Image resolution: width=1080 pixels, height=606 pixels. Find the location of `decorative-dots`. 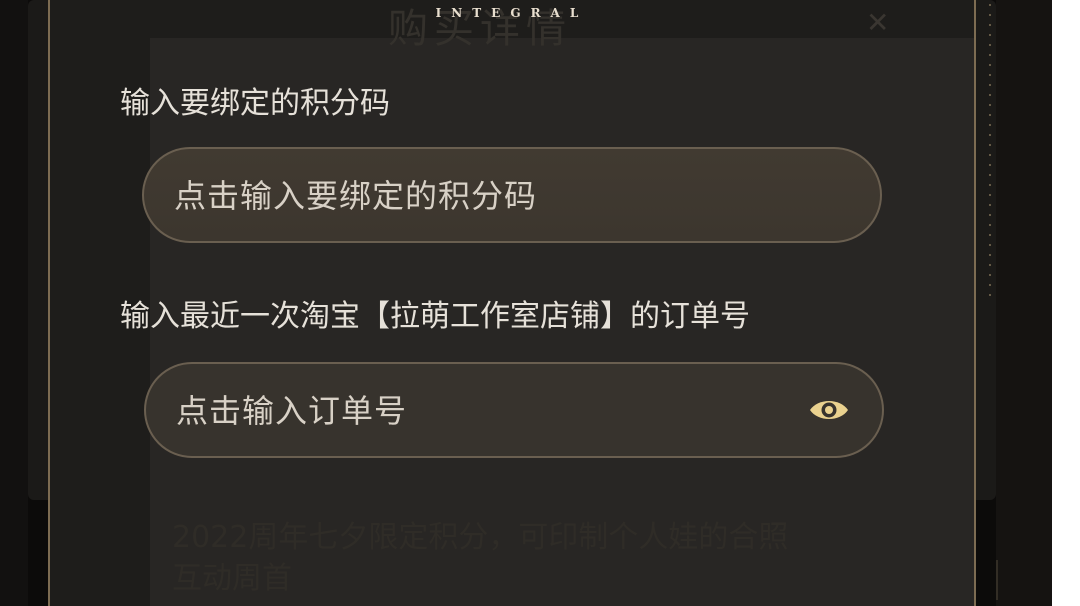

decorative-dots is located at coordinates (990, 150).